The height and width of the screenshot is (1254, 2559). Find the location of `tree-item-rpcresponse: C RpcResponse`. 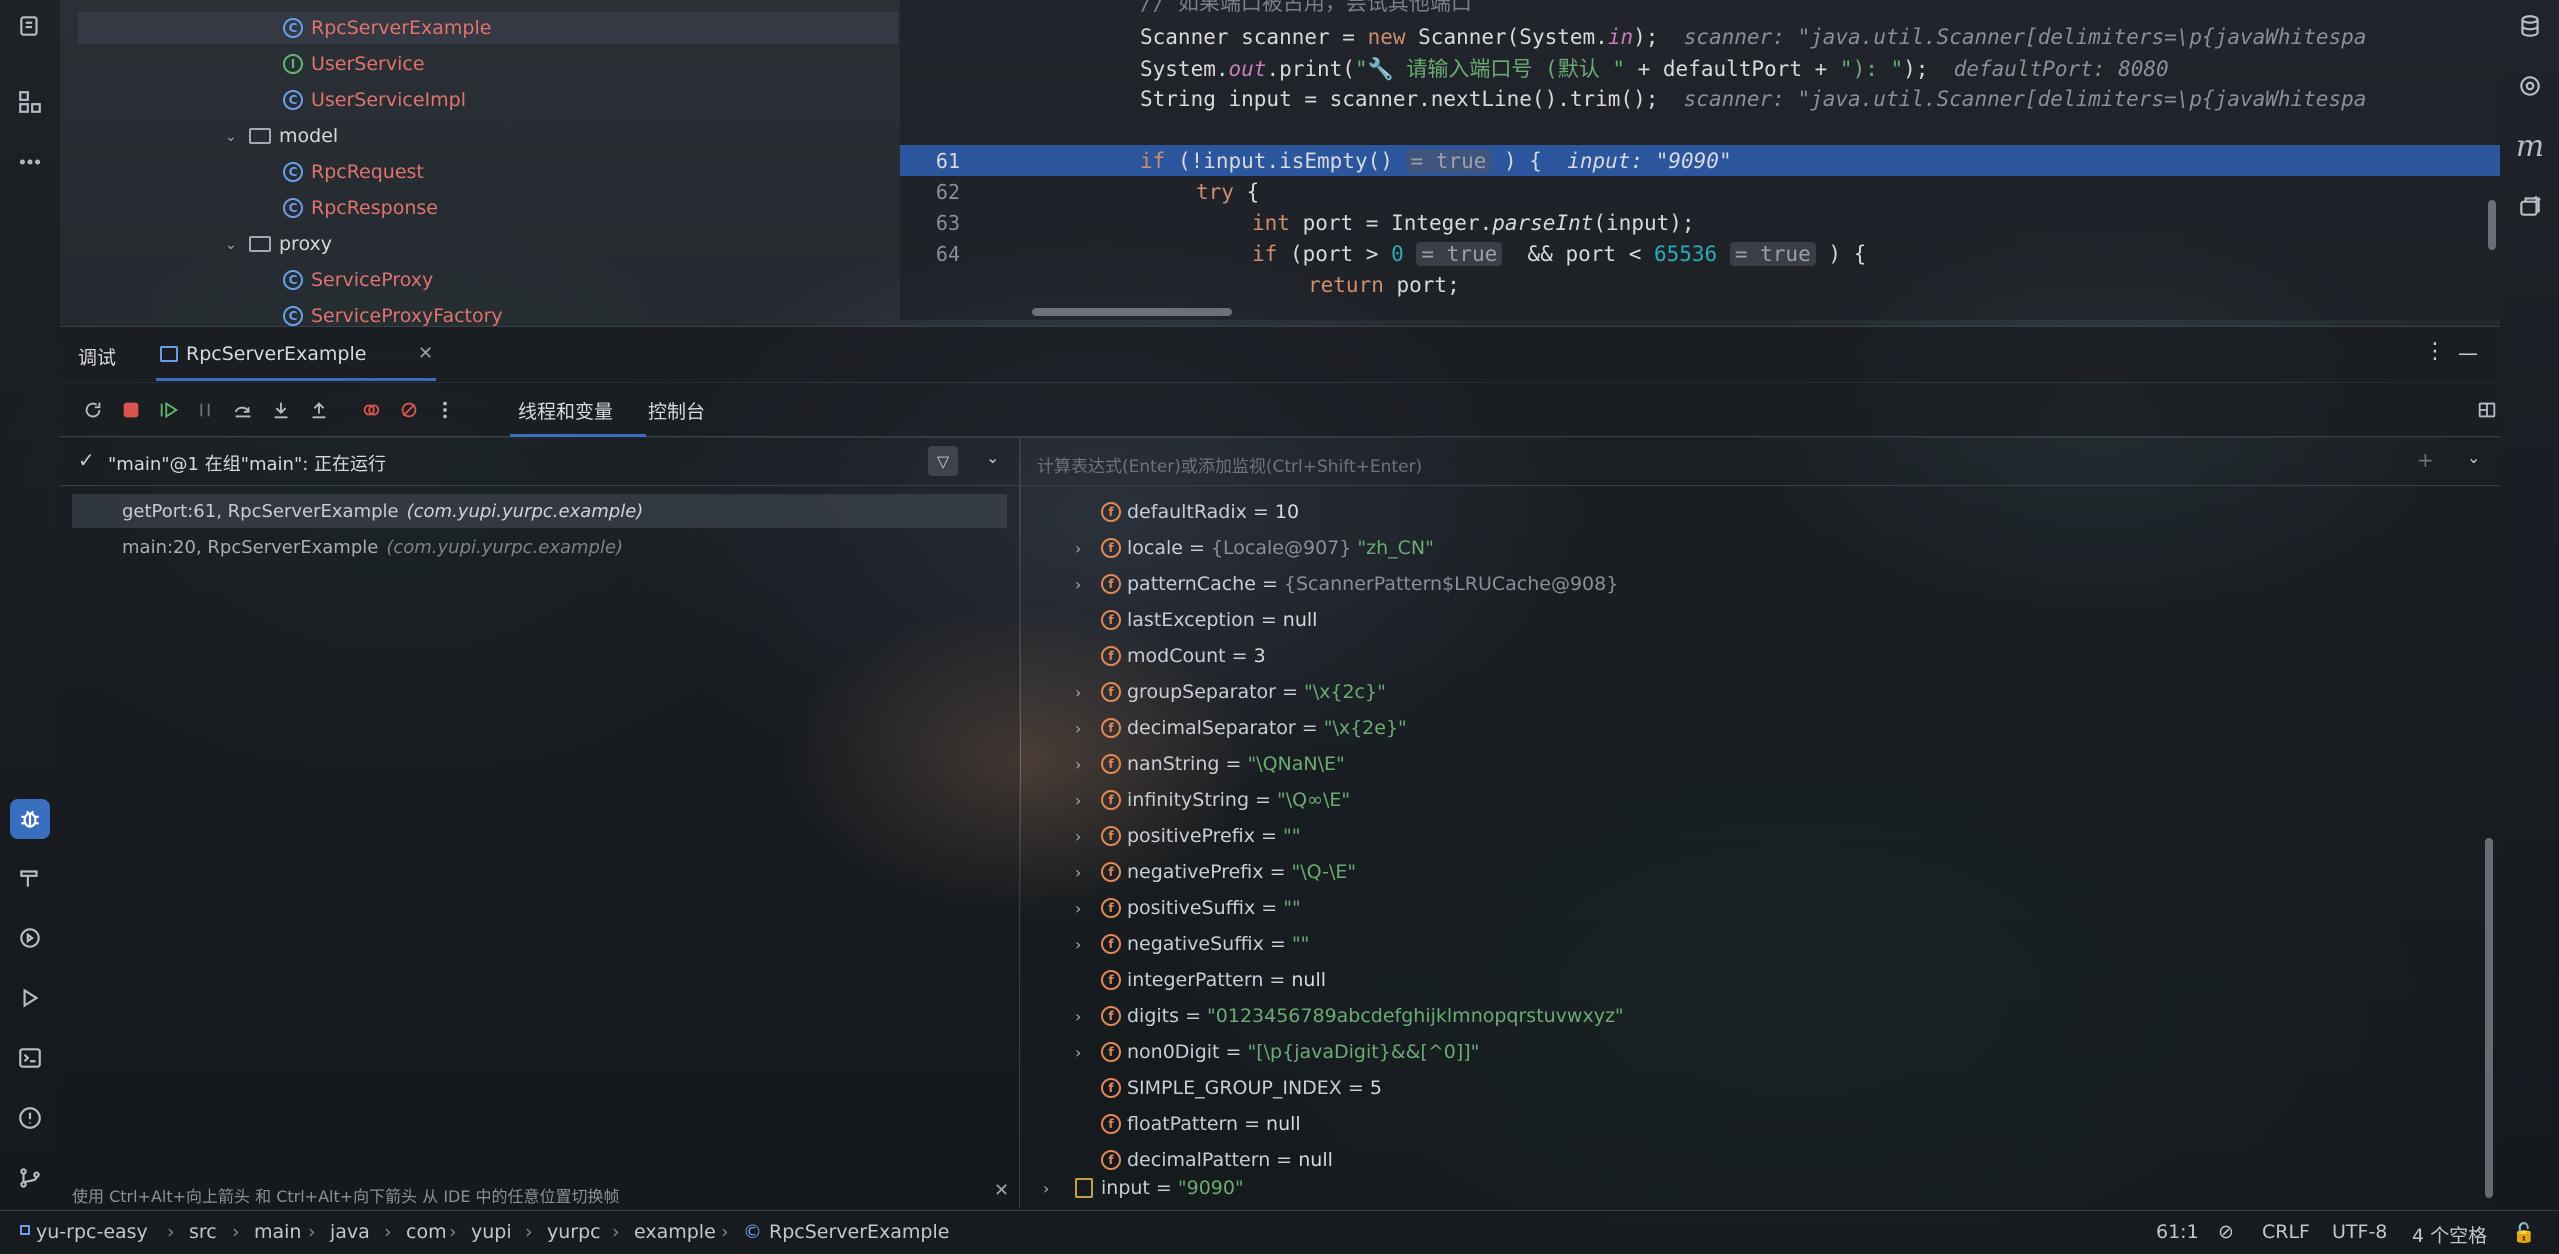

tree-item-rpcresponse: C RpcResponse is located at coordinates (360, 208).